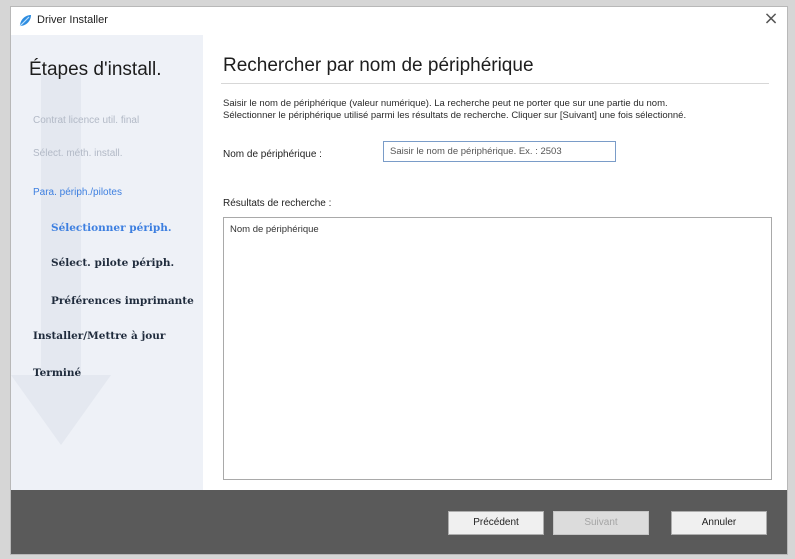  What do you see at coordinates (99, 336) in the screenshot?
I see `step-install-update: Installer/Mettre à jour` at bounding box center [99, 336].